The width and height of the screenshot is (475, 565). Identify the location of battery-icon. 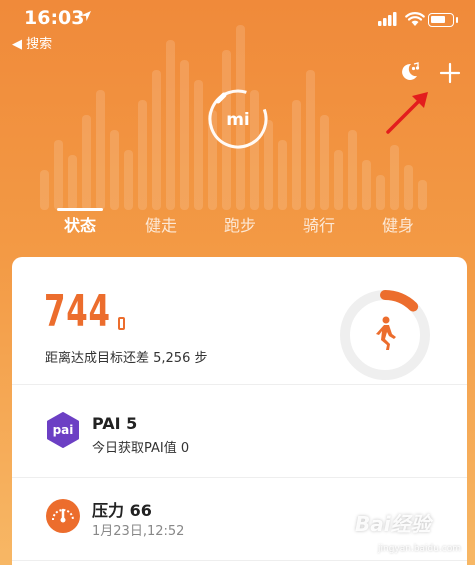
(441, 20).